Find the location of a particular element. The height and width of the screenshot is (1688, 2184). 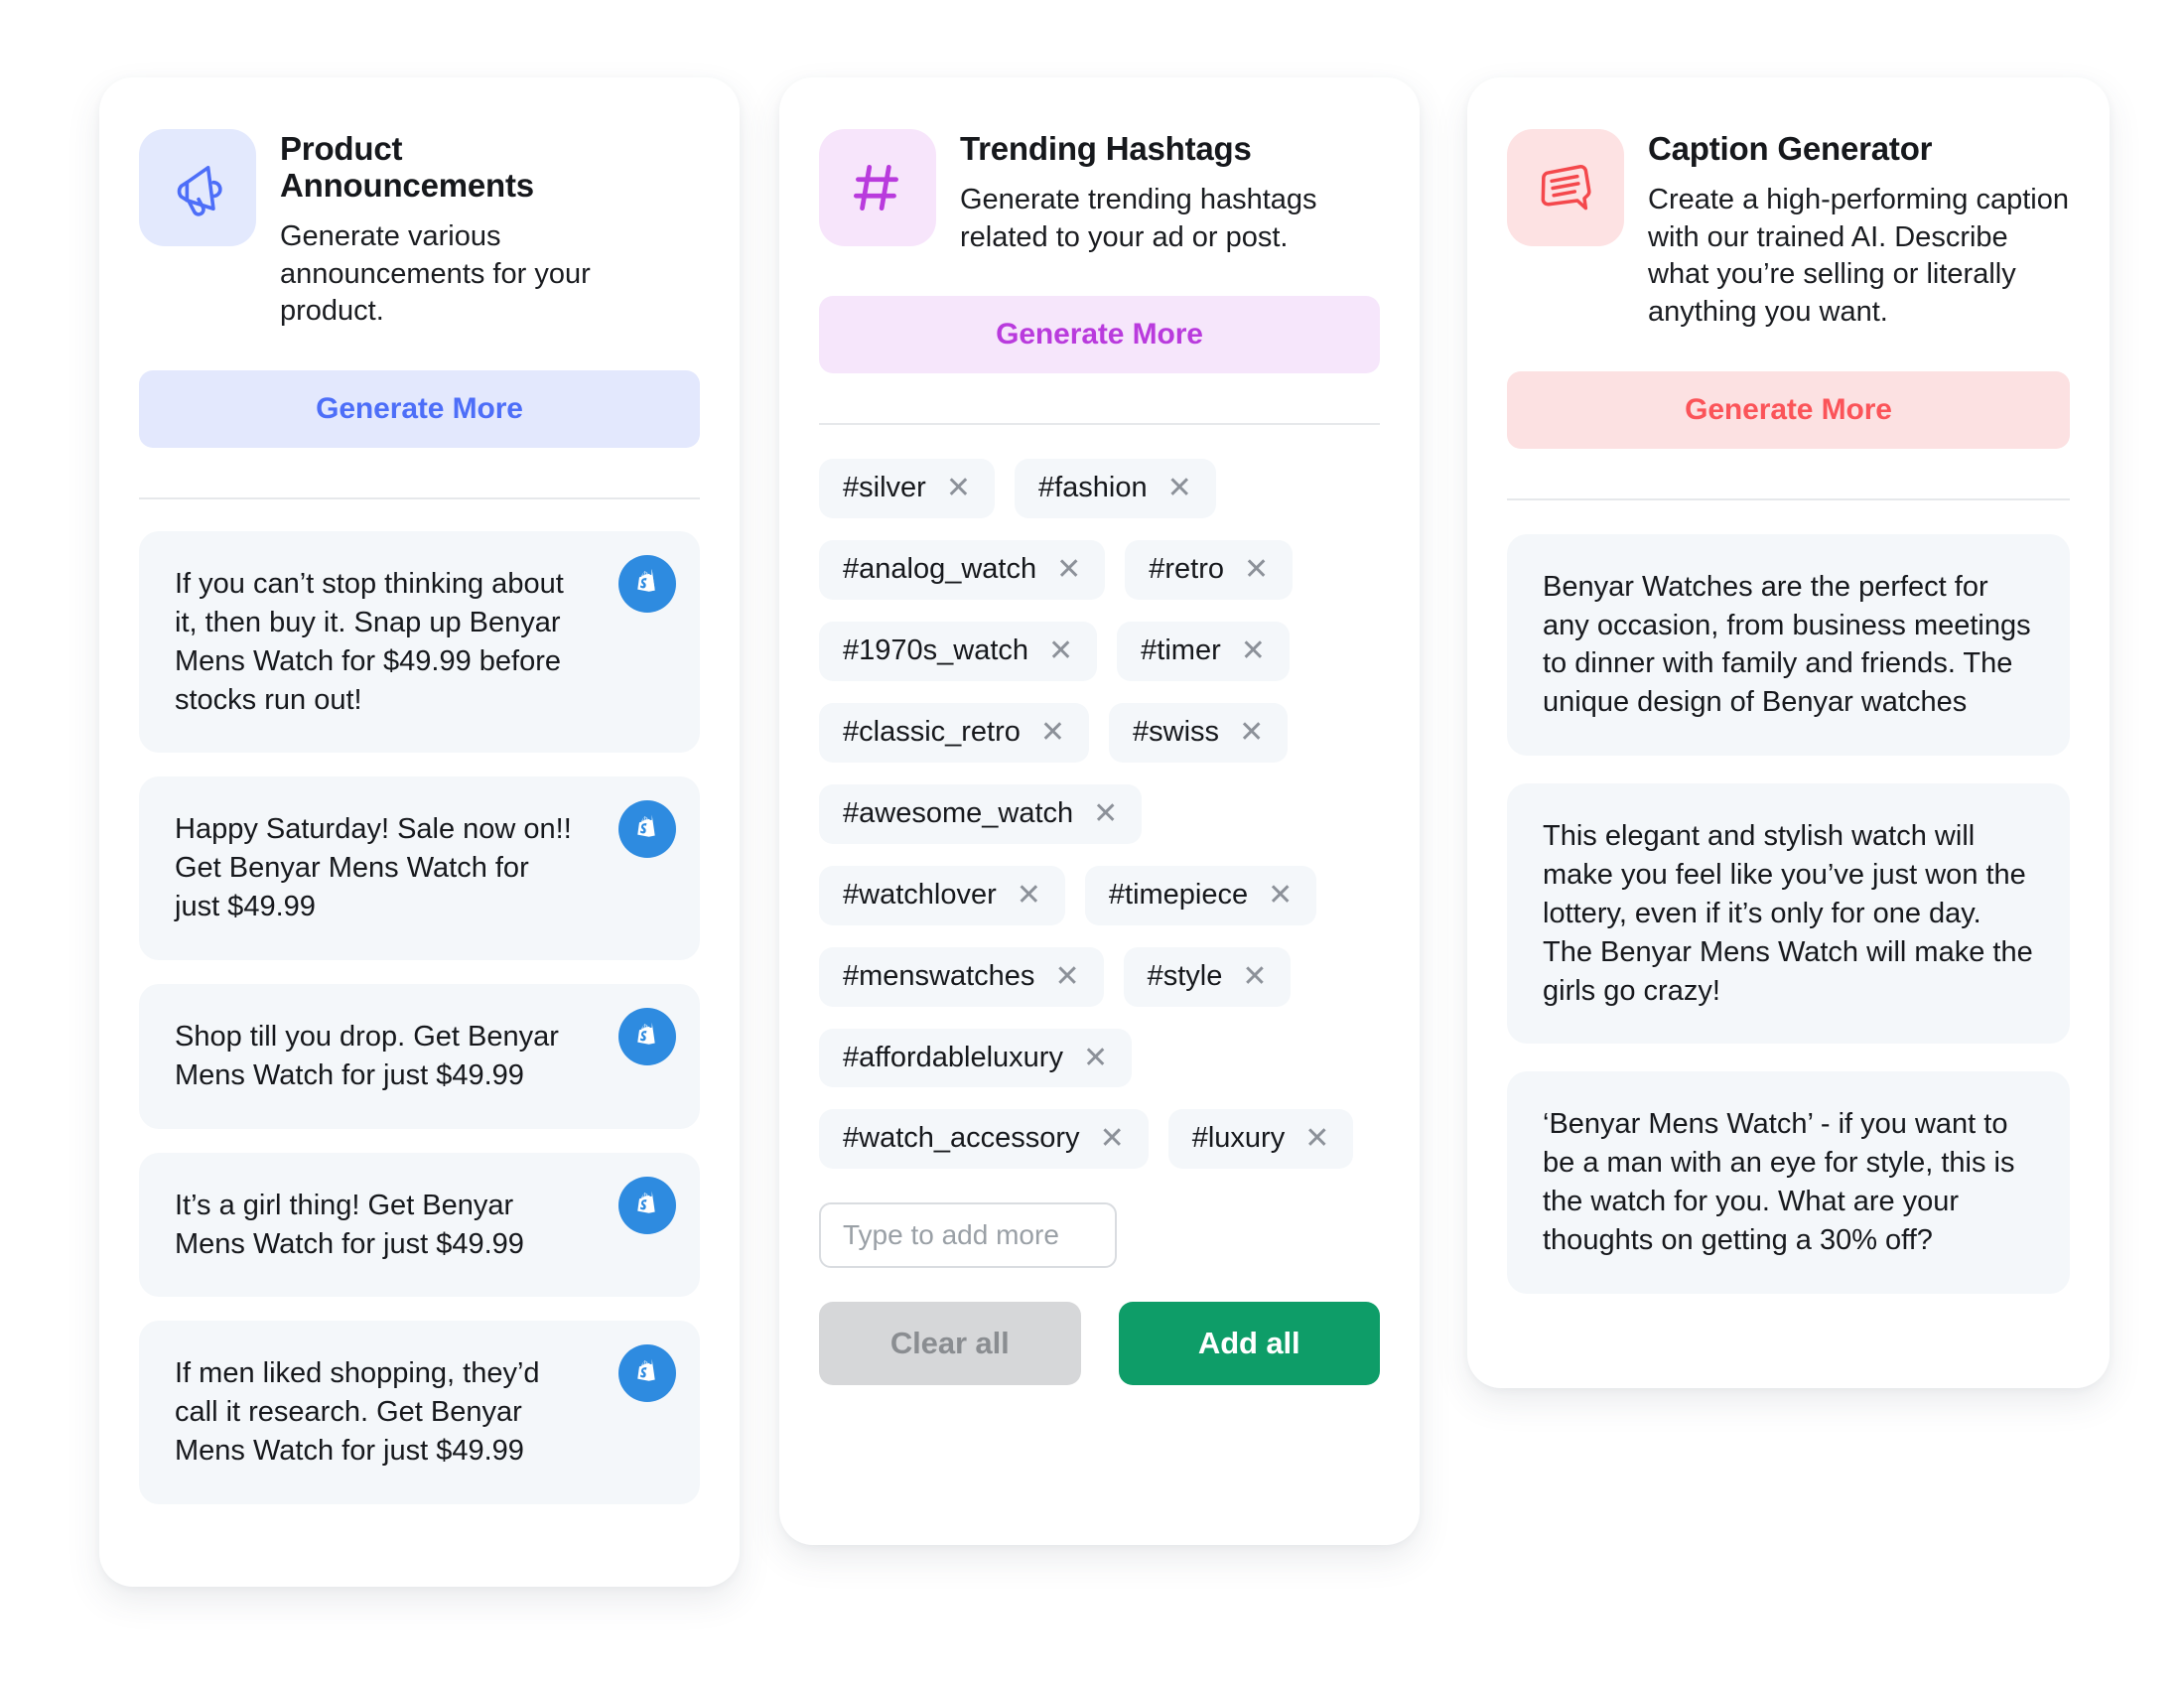

hashtag-chip: #luxury ✕ is located at coordinates (1260, 1139).